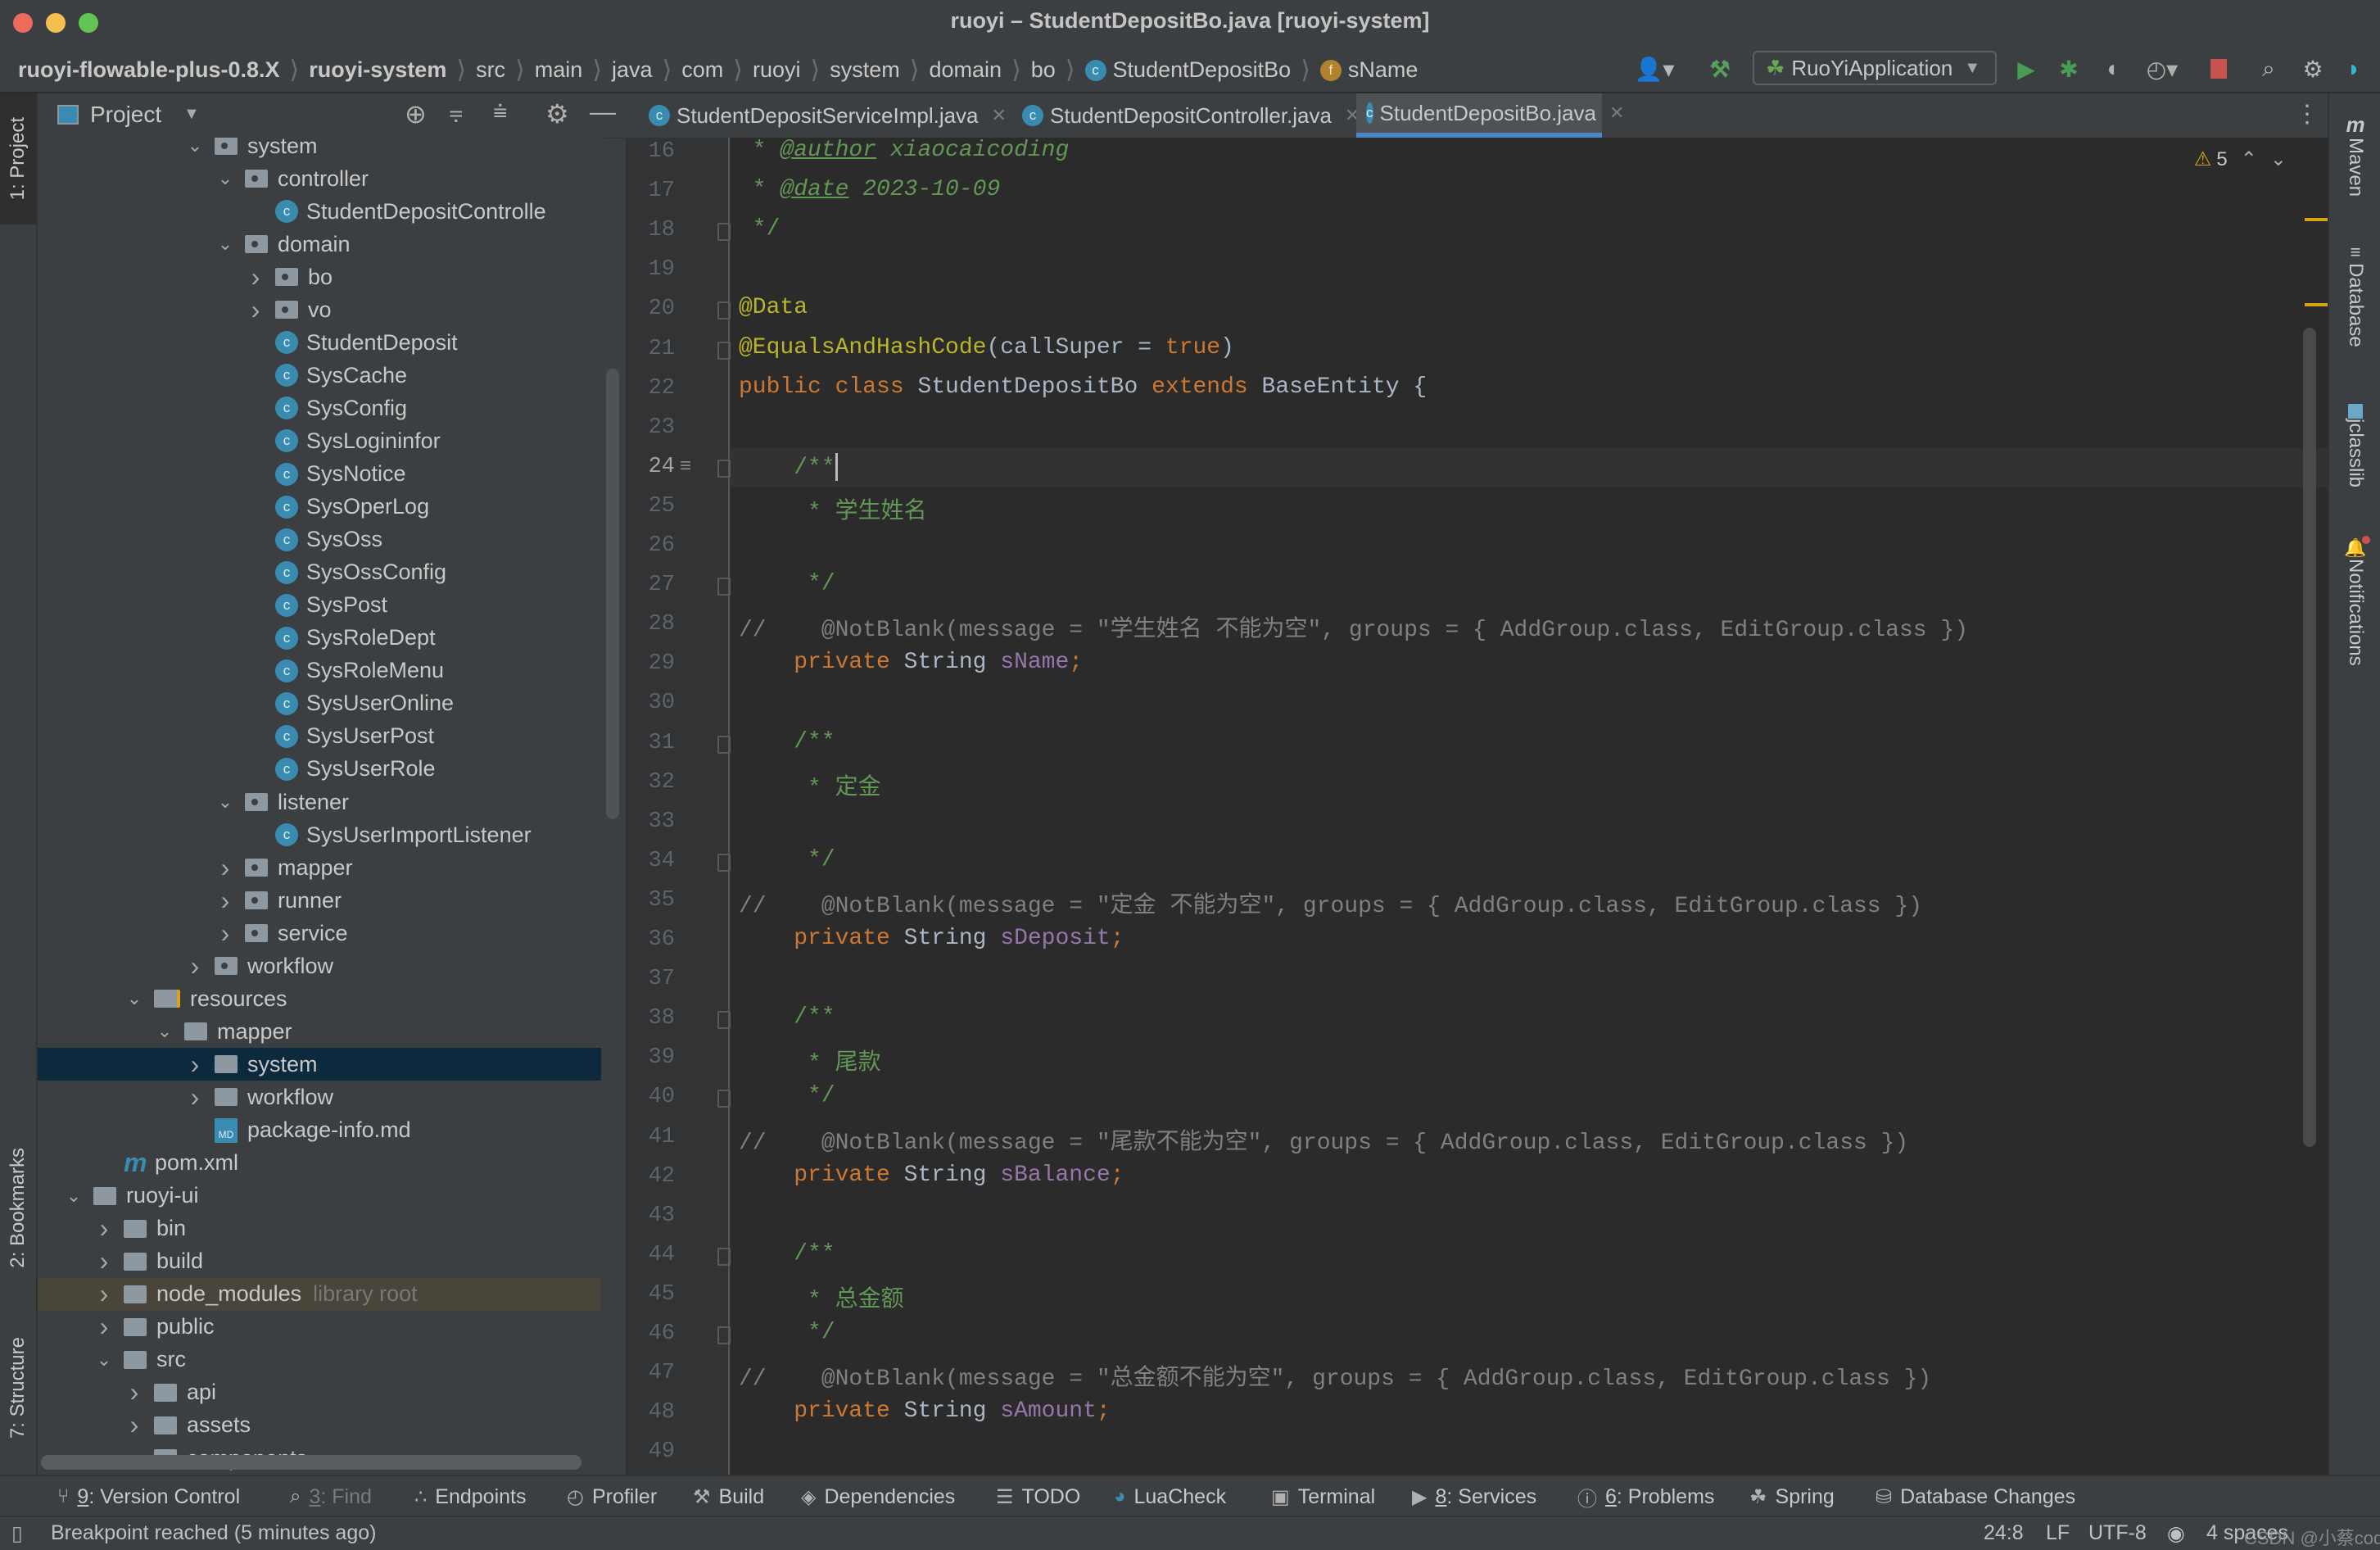 The height and width of the screenshot is (1550, 2380). Describe the element at coordinates (685, 466) in the screenshot. I see `code-lens-icon: ≡` at that location.